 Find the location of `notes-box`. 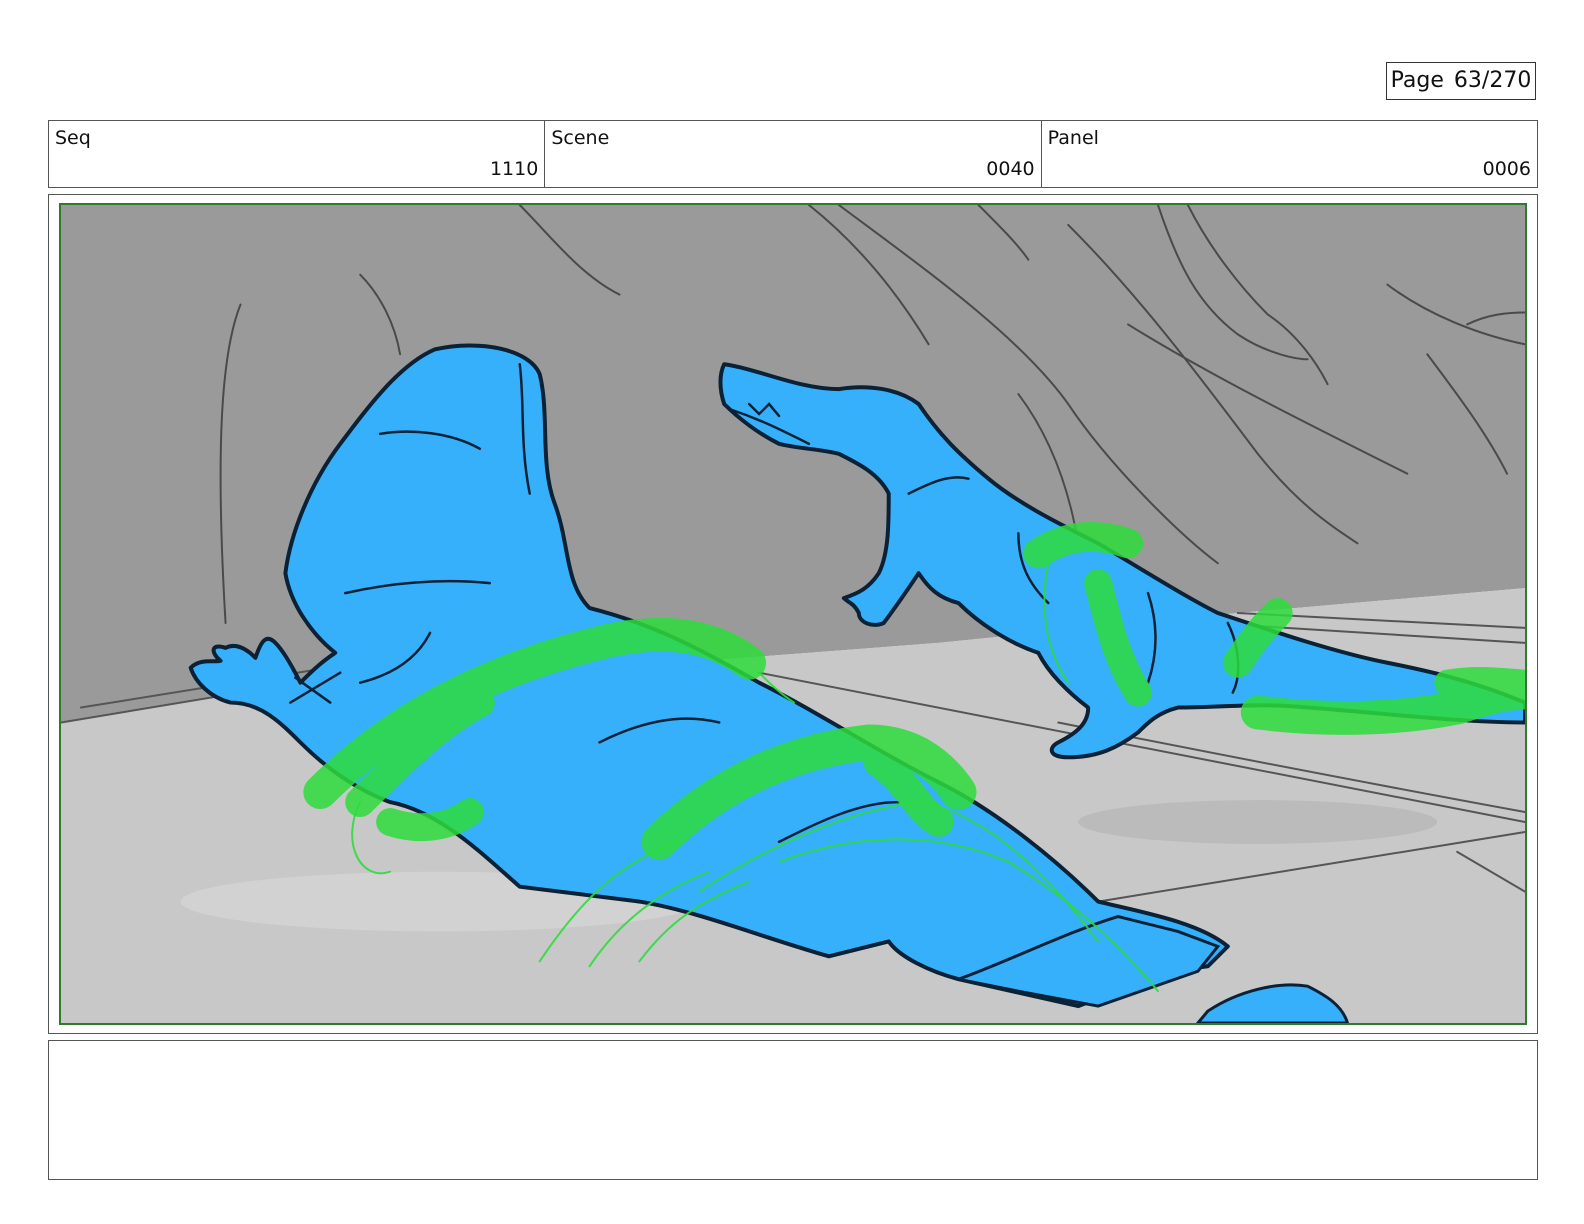

notes-box is located at coordinates (793, 1110).